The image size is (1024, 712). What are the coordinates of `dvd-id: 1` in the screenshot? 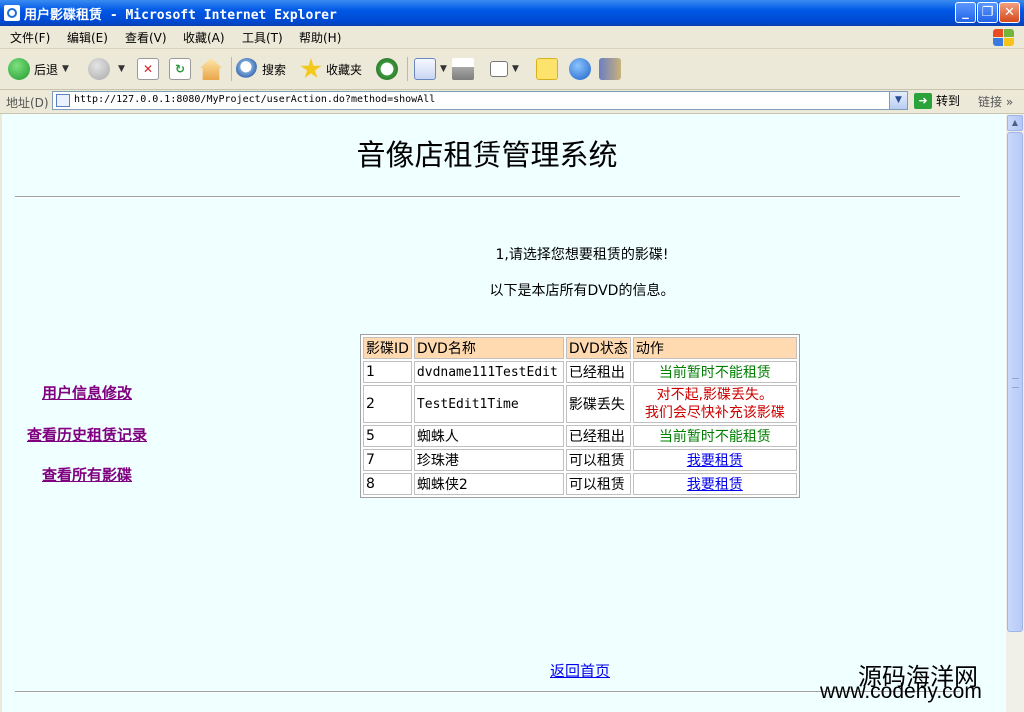 It's located at (387, 372).